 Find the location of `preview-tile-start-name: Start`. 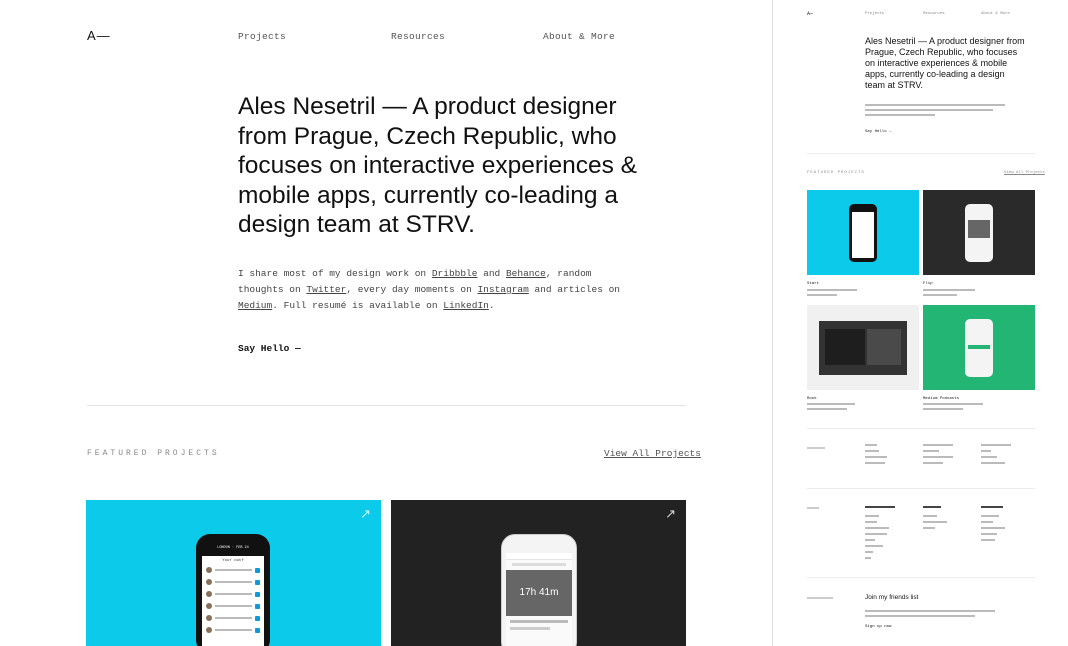

preview-tile-start-name: Start is located at coordinates (813, 284).